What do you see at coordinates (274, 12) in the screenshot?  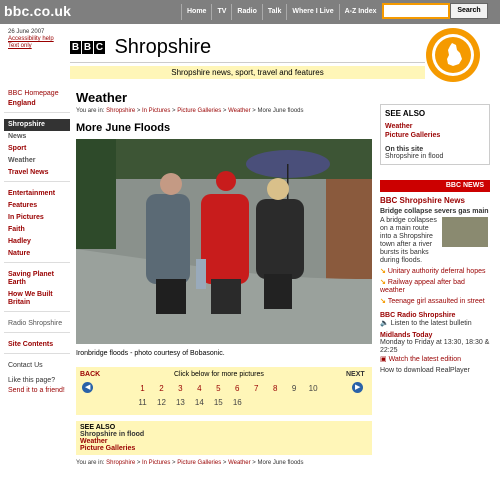 I see `nav-talk: Talk` at bounding box center [274, 12].